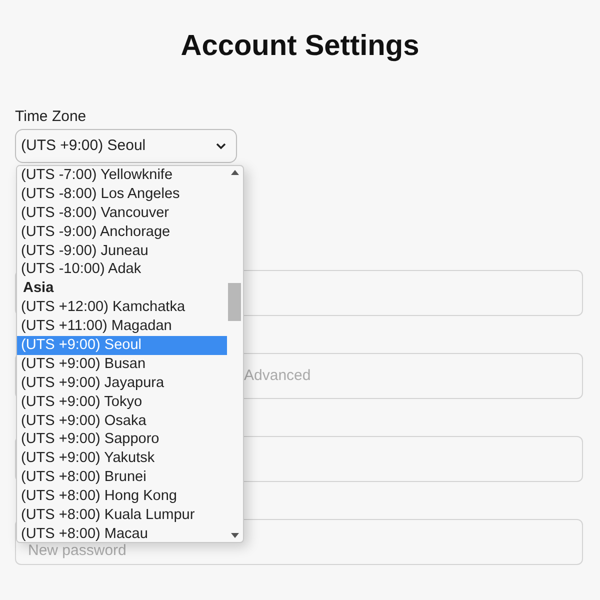 This screenshot has height=600, width=600. What do you see at coordinates (122, 175) in the screenshot?
I see `dropdown-option: (UTS -7:00) Yellowknife` at bounding box center [122, 175].